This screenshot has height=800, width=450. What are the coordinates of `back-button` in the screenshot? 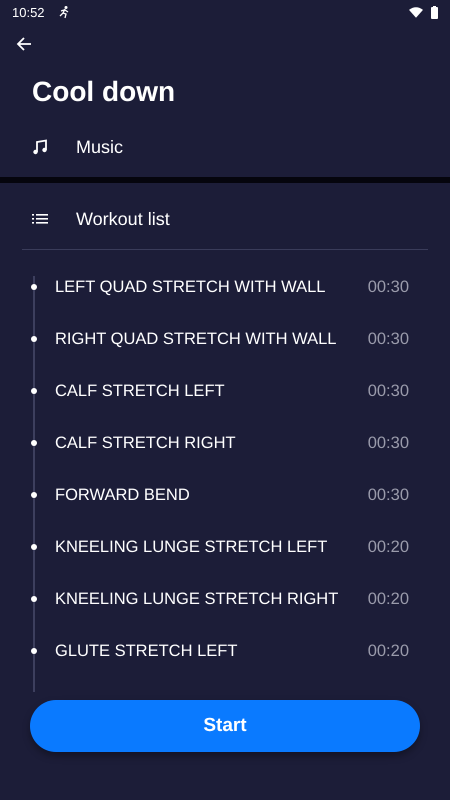 It's located at (24, 44).